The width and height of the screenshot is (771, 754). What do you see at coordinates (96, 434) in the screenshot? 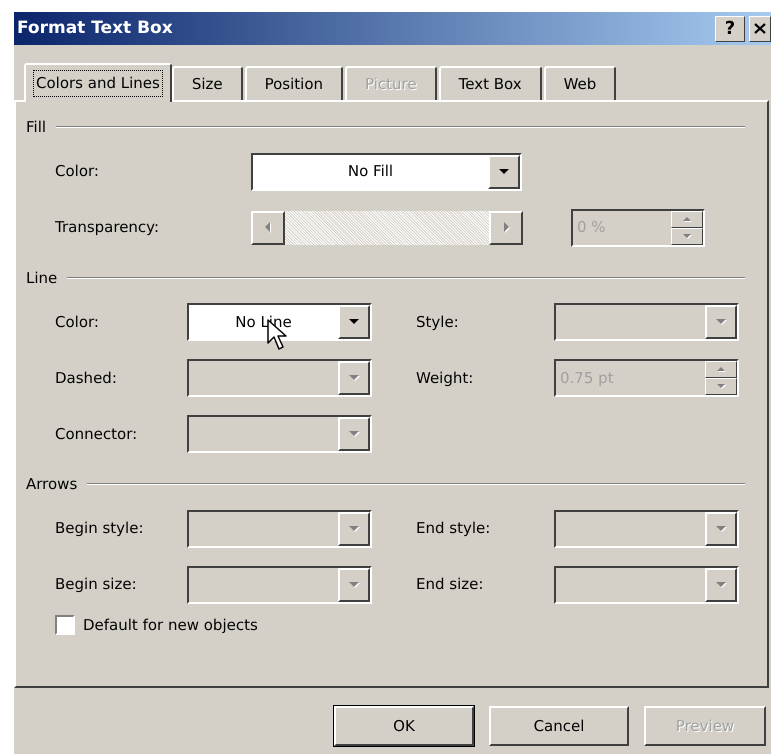
I see `field-label: Connector:` at bounding box center [96, 434].